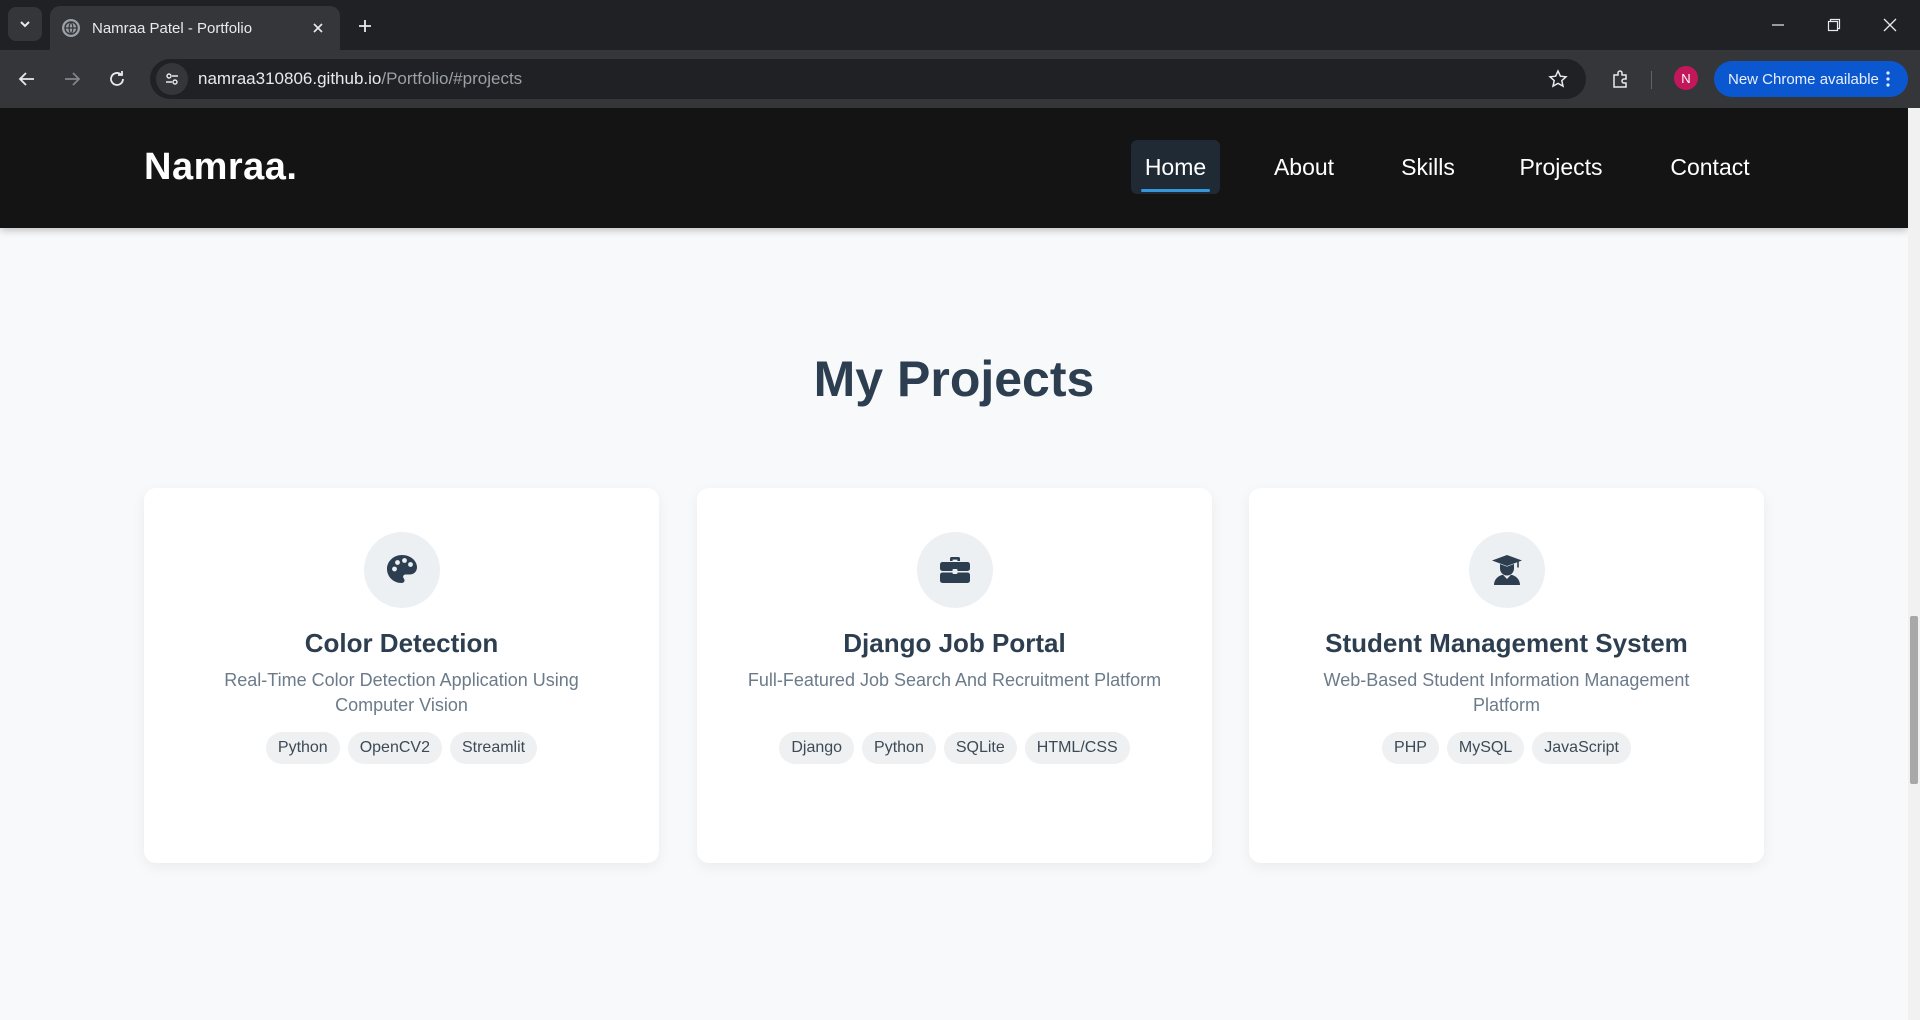 The width and height of the screenshot is (1920, 1020). I want to click on new-tab-button, so click(365, 26).